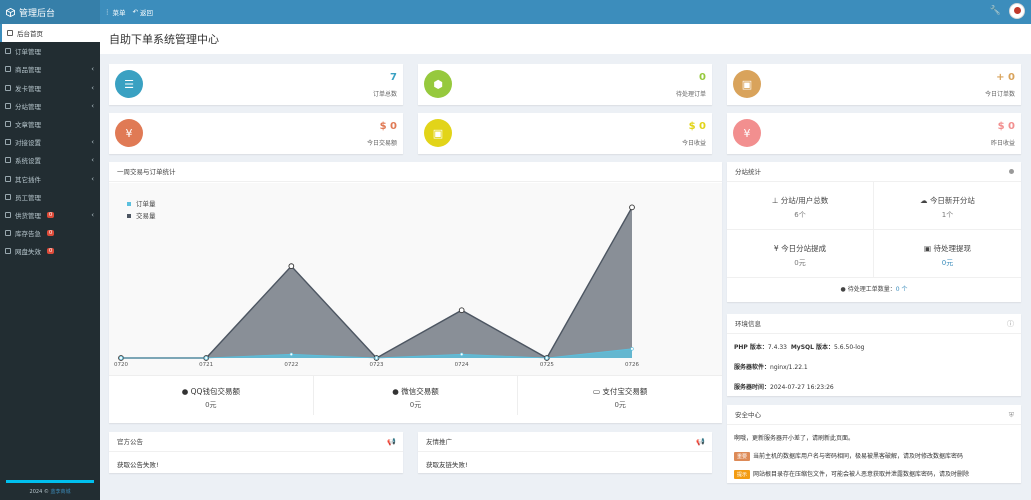 Image resolution: width=1031 pixels, height=500 pixels. I want to click on wrench-icon: 🔧, so click(995, 11).